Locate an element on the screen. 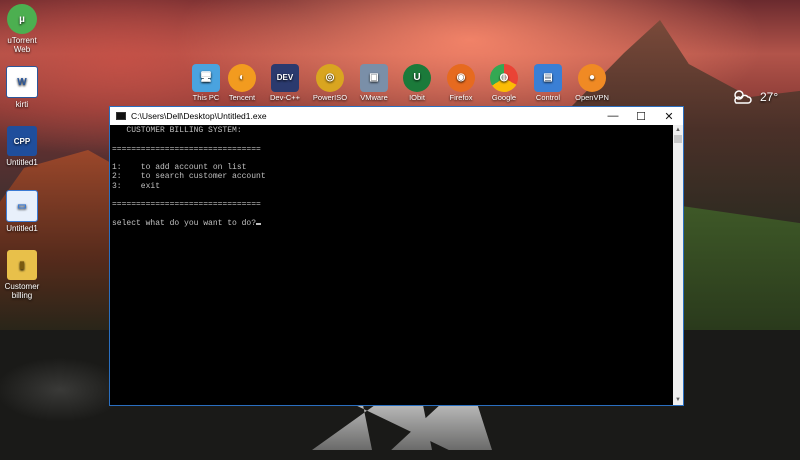 The image size is (800, 460). desktop-icon-label: Tencent is located at coordinates (242, 97).